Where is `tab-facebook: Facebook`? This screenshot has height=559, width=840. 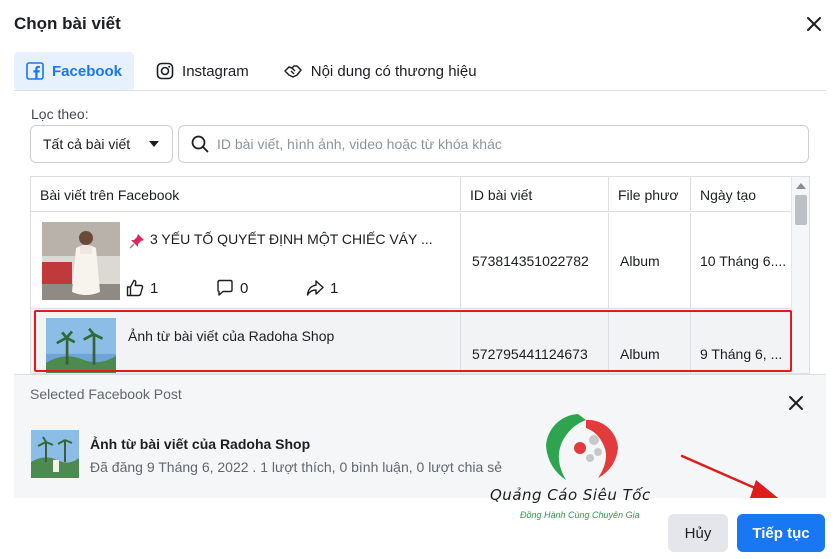 tab-facebook: Facebook is located at coordinates (74, 71).